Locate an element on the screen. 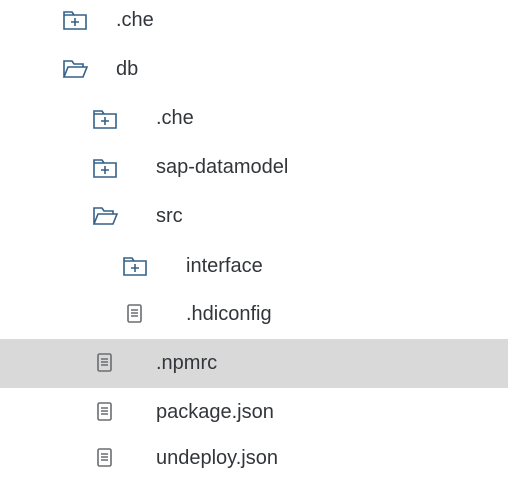 This screenshot has height=483, width=508. tree-item-undeploy-json: undeploy.json is located at coordinates (254, 458).